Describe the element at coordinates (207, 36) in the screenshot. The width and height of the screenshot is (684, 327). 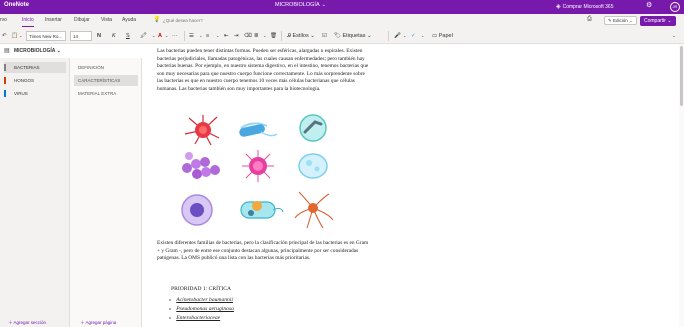
I see `numbering-icon: ≡` at that location.